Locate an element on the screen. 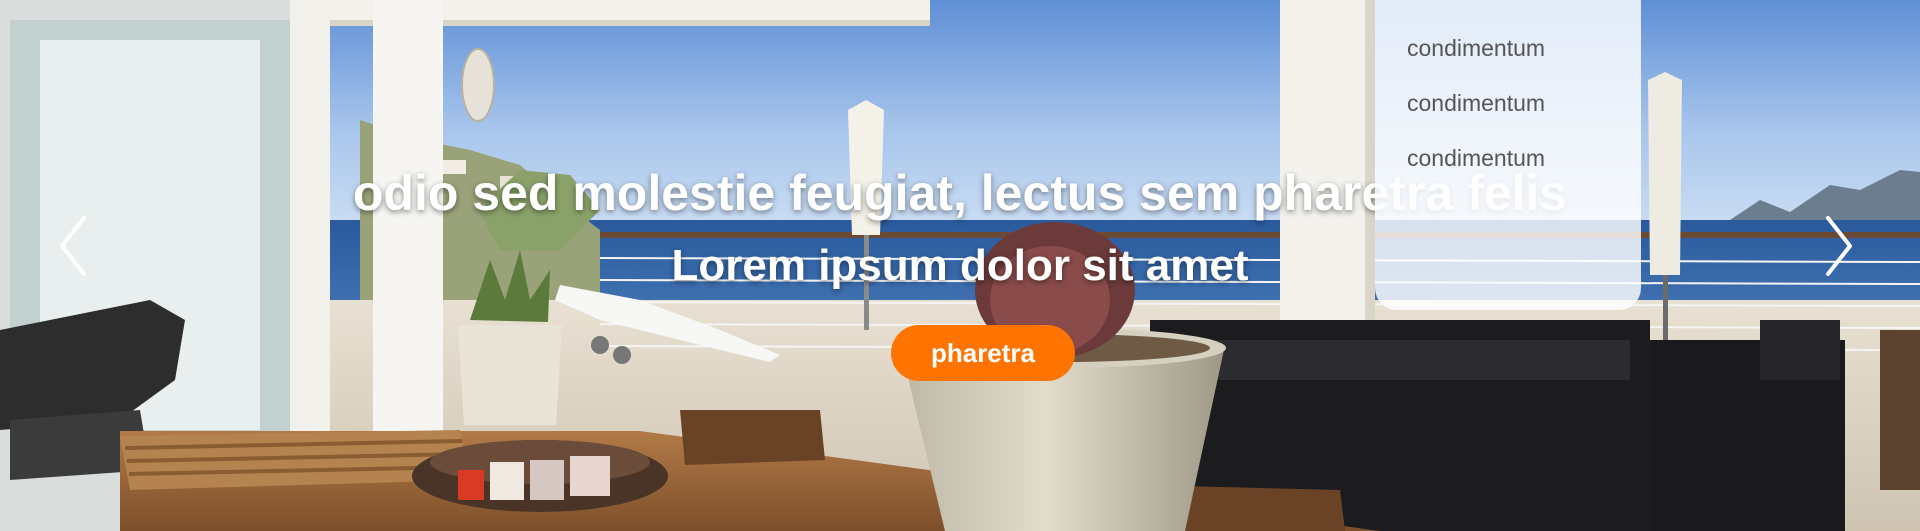 The image size is (1920, 531). dropdown-menu: condimentum condimentum condimentum is located at coordinates (1508, 155).